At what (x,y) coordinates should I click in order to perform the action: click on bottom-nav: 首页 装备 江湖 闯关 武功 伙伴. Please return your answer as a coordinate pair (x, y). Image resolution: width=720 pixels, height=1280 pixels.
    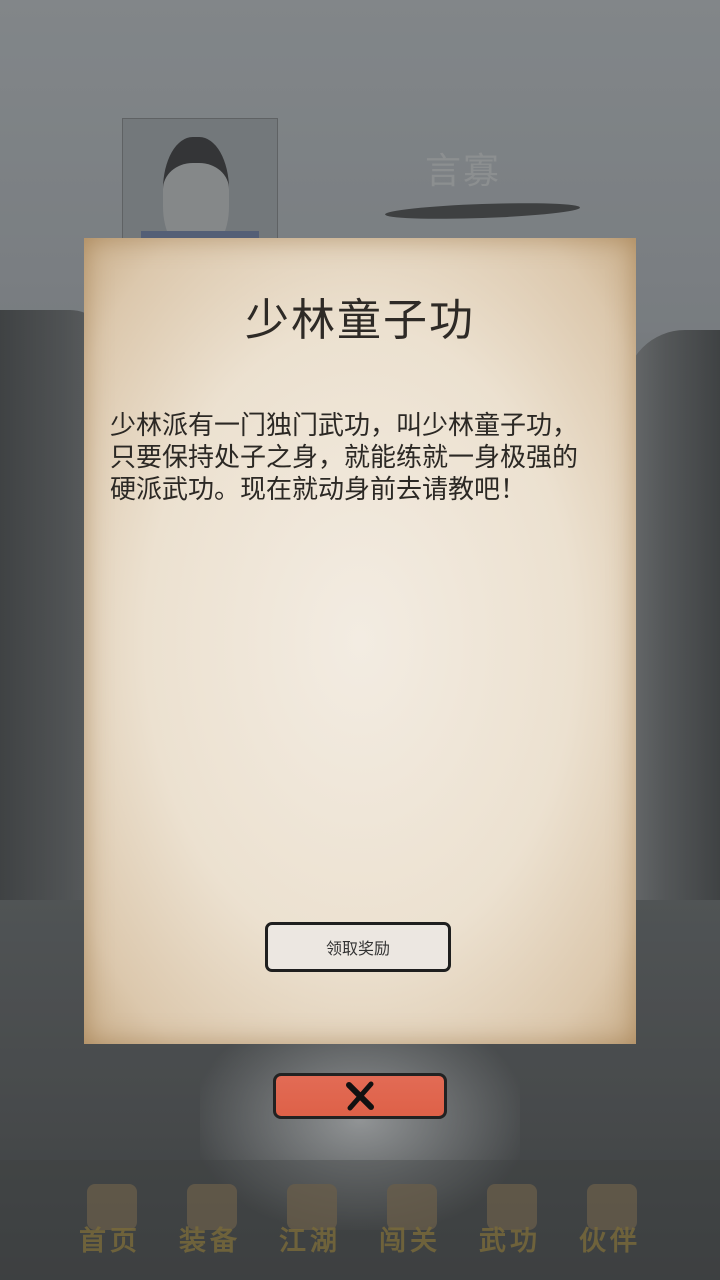
    Looking at the image, I should click on (360, 1220).